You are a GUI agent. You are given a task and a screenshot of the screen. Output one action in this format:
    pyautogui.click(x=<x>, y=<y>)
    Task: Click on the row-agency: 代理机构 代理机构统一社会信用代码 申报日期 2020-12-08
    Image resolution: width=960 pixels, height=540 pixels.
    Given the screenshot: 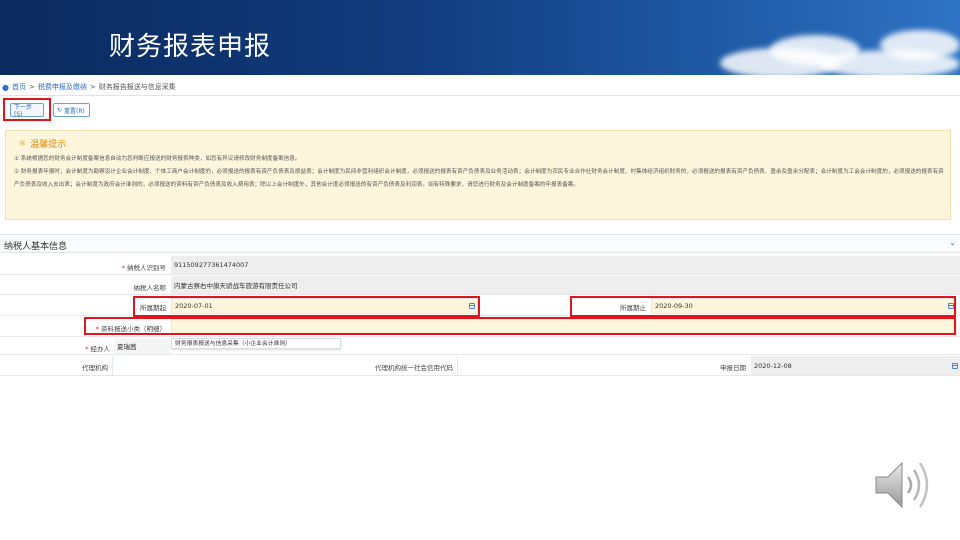 What is the action you would take?
    pyautogui.click(x=480, y=366)
    